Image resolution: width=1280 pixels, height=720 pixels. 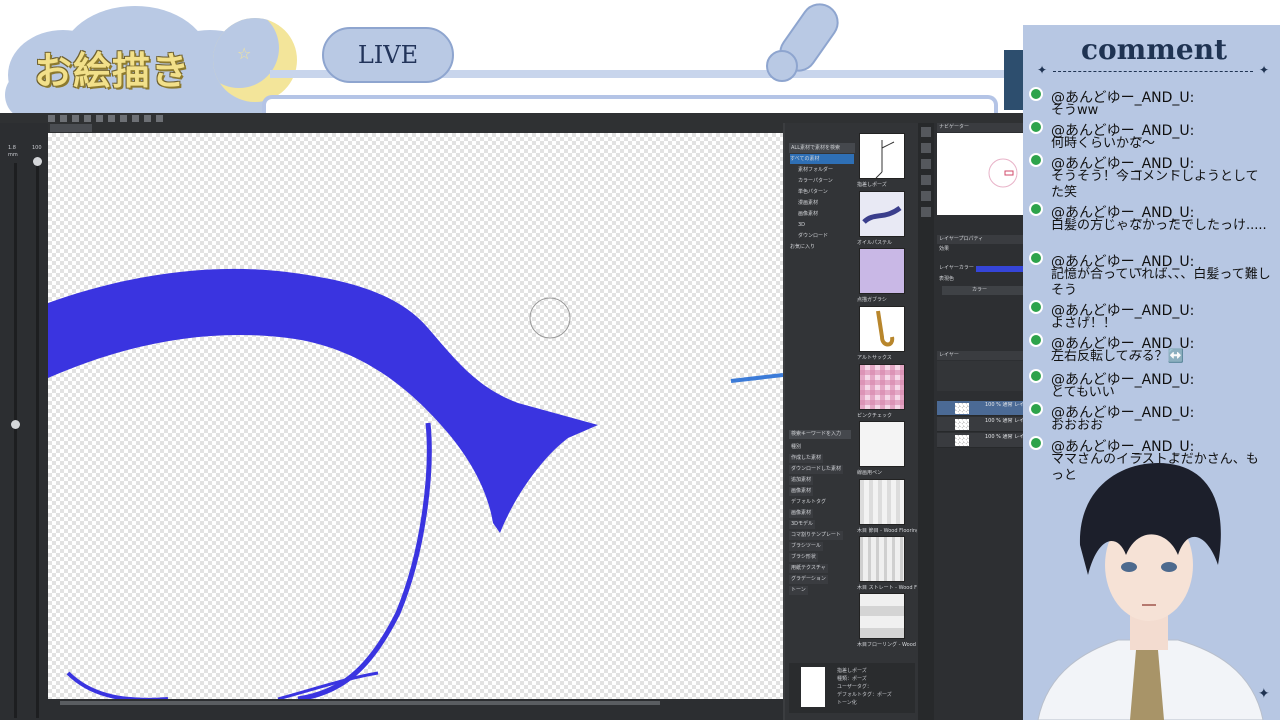 What do you see at coordinates (75, 118) in the screenshot?
I see `save-icon` at bounding box center [75, 118].